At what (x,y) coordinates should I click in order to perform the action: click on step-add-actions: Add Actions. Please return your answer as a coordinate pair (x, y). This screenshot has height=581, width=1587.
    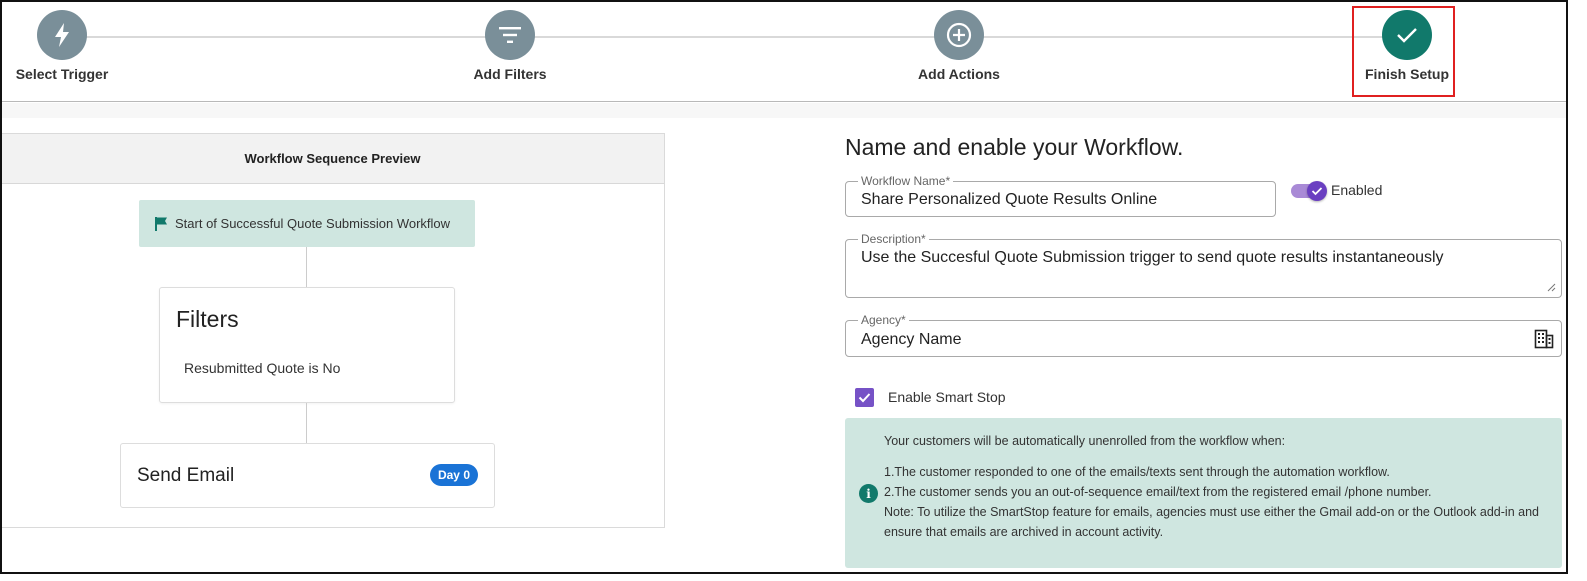
    Looking at the image, I should click on (959, 46).